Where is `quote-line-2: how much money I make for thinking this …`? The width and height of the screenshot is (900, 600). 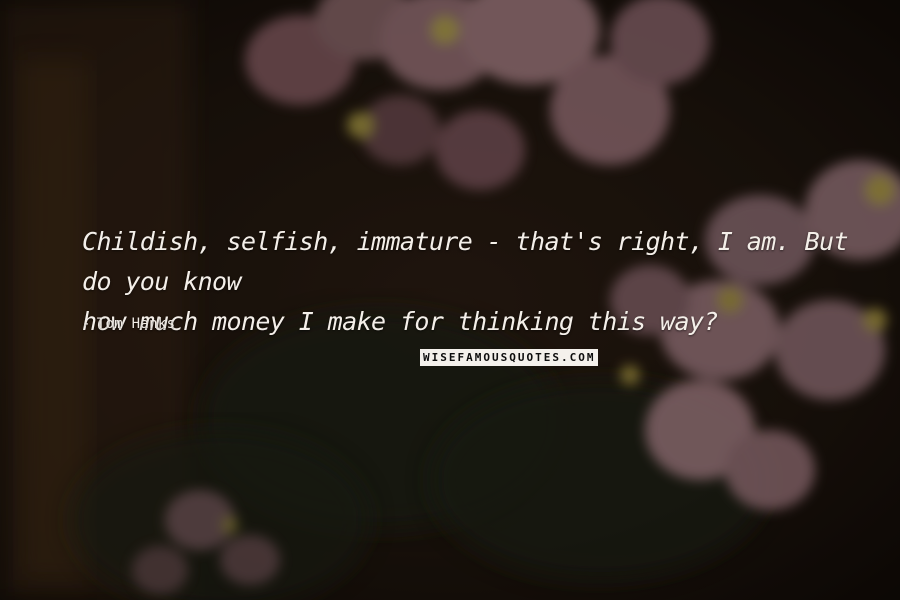
quote-line-2: how much money I make for thinking this … is located at coordinates (400, 321).